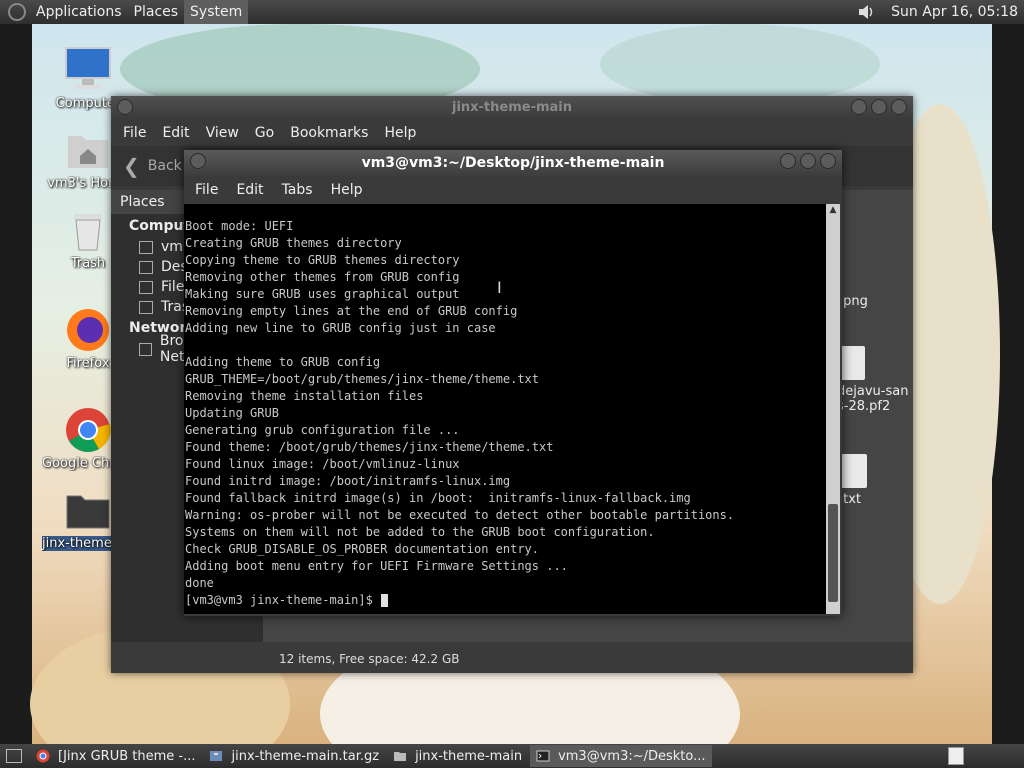 This screenshot has height=768, width=1024. Describe the element at coordinates (322, 277) in the screenshot. I see `terminal-line: Removing other themes from GRUB config` at that location.